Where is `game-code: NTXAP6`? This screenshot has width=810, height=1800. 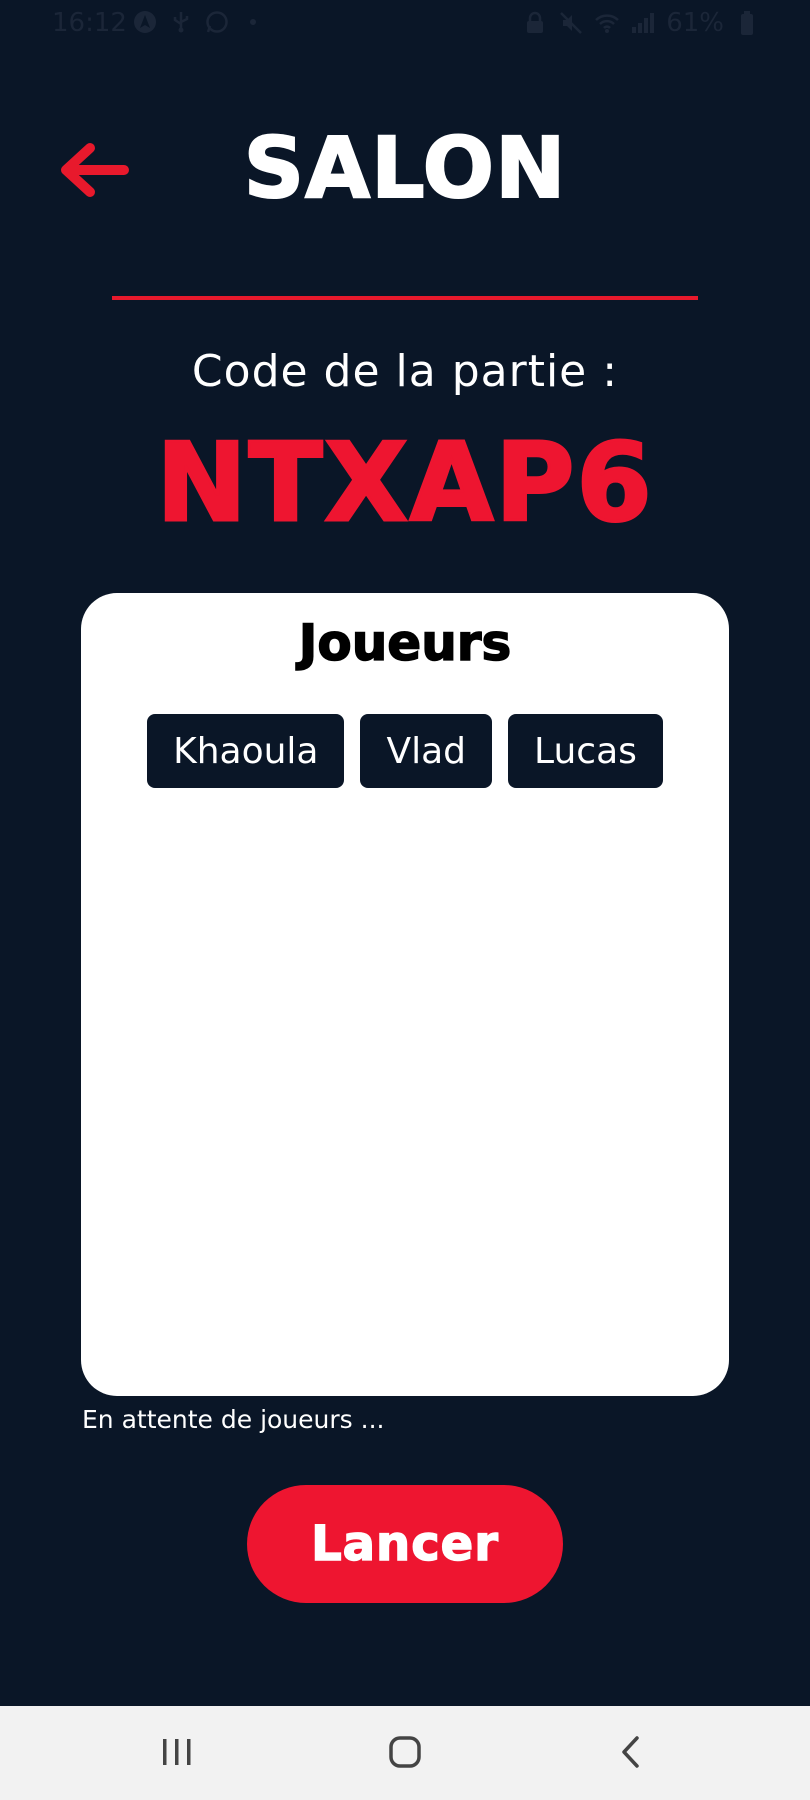
game-code: NTXAP6 is located at coordinates (404, 483).